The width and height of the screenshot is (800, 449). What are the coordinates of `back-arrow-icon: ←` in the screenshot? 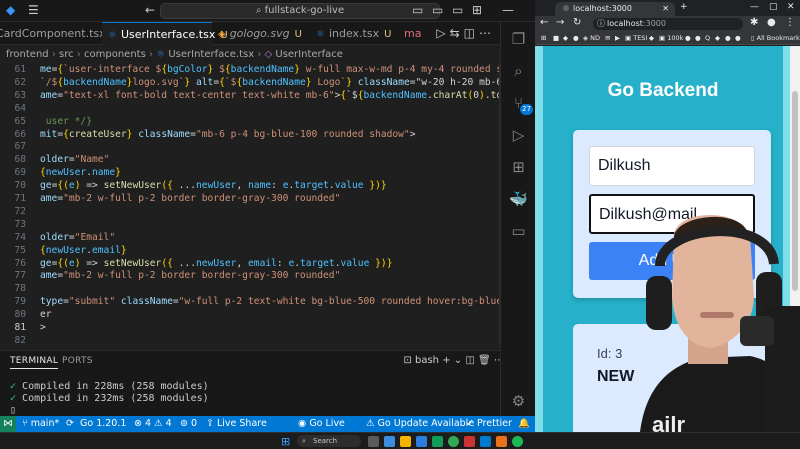 It's located at (150, 10).